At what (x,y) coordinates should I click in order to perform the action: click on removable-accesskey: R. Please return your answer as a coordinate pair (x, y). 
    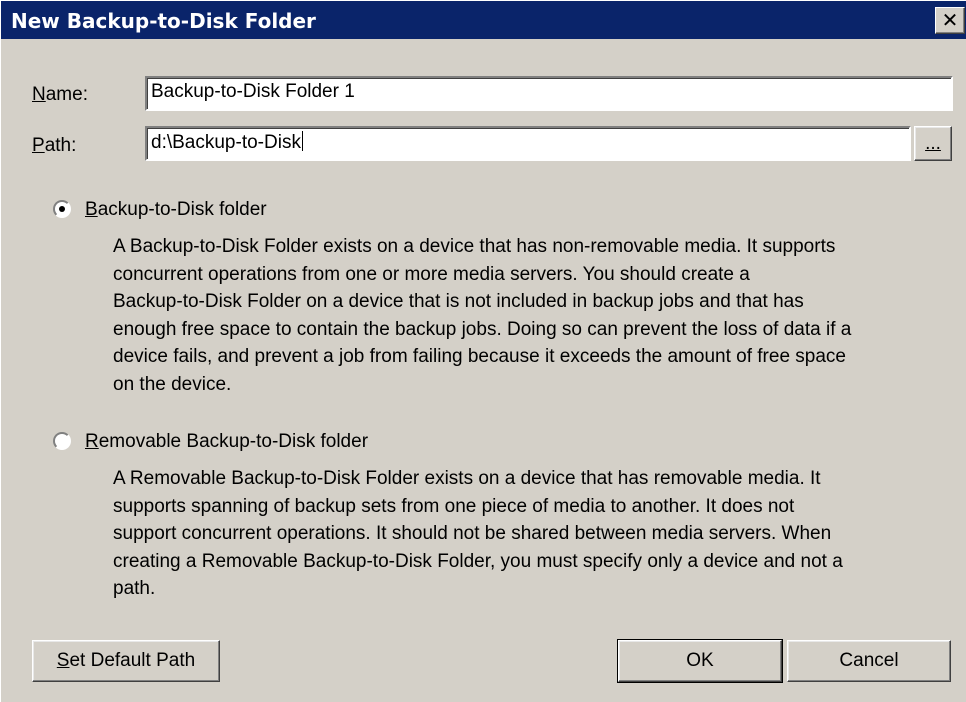
    Looking at the image, I should click on (92, 441).